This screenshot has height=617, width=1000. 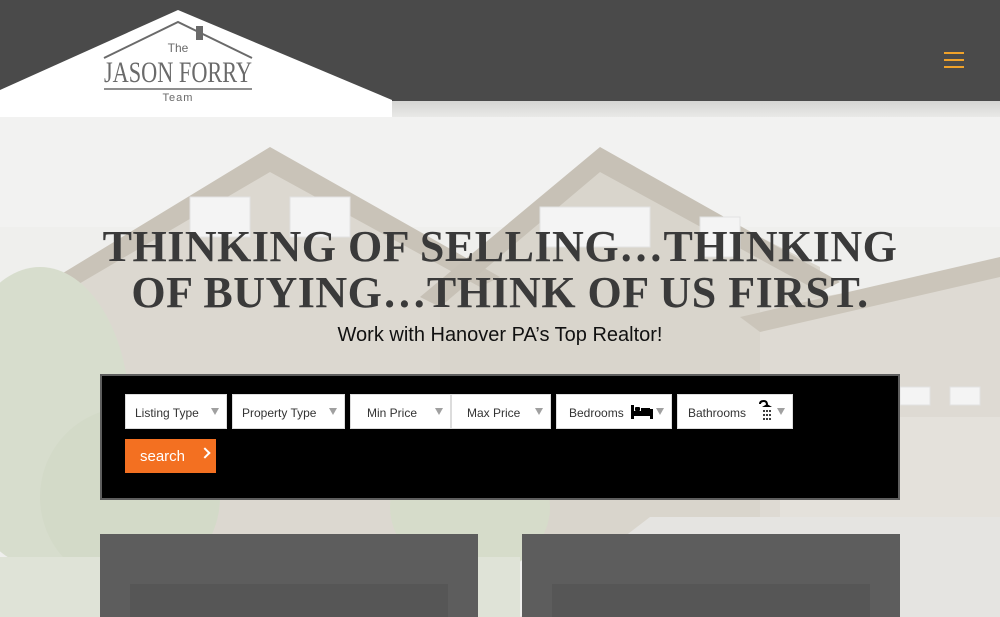 I want to click on min-price-select: Min Price, so click(x=400, y=411).